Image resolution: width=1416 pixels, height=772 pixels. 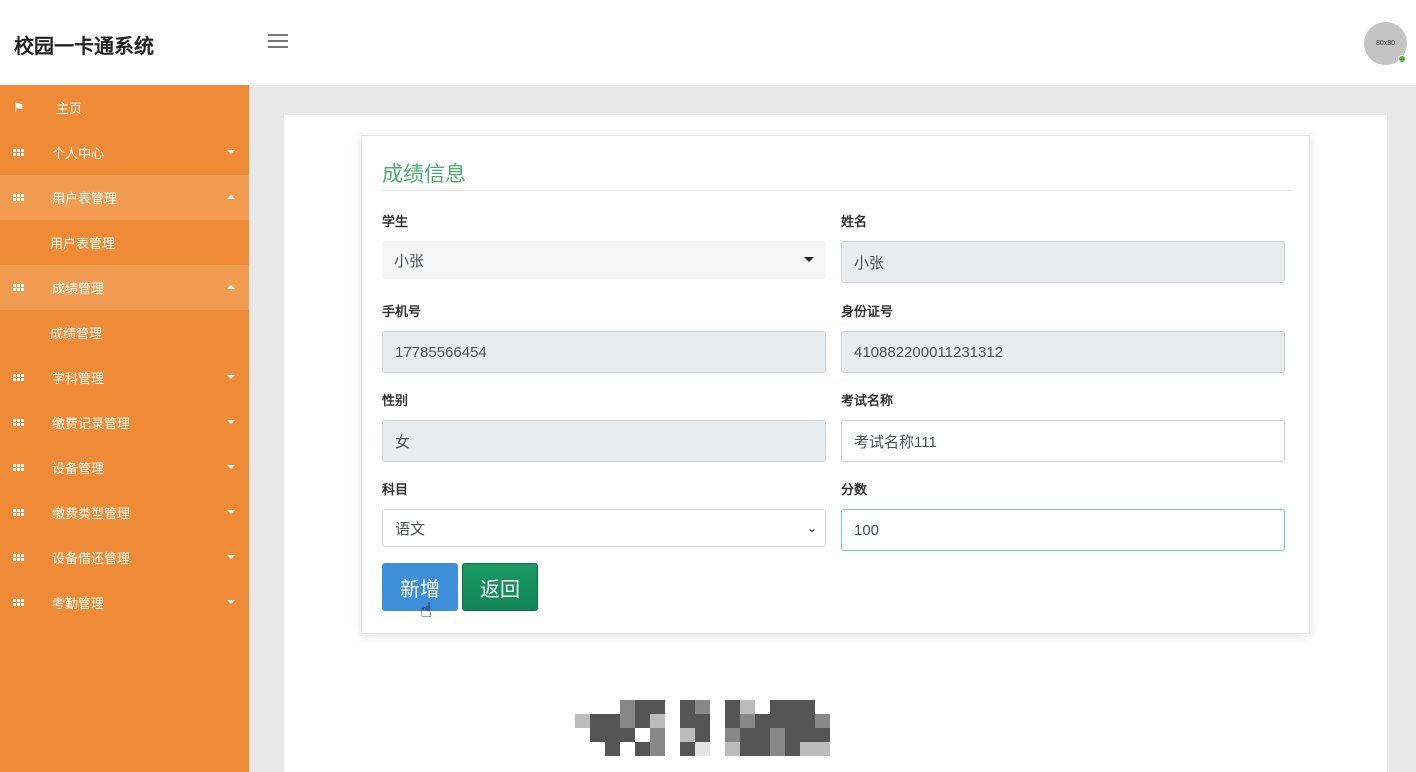 What do you see at coordinates (1063, 352) in the screenshot?
I see `idcard-field: 410882200011231312` at bounding box center [1063, 352].